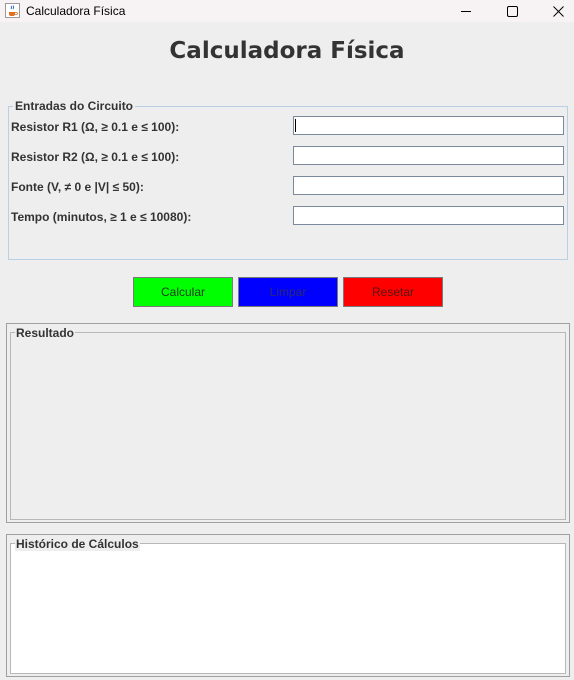  Describe the element at coordinates (183, 292) in the screenshot. I see `calculate-button: Calcular` at that location.